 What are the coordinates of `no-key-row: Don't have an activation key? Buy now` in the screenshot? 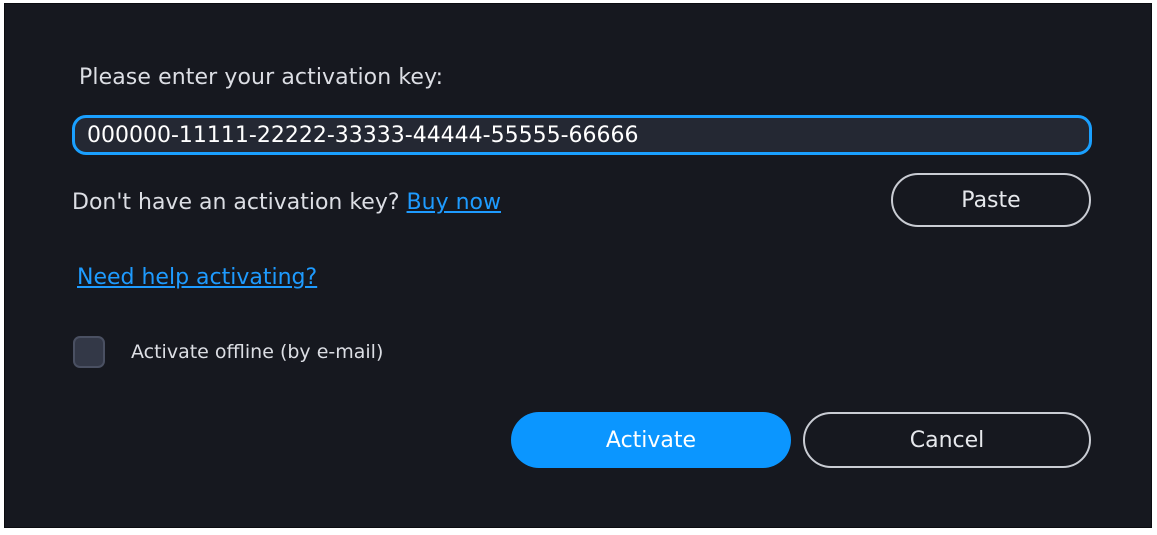 It's located at (286, 202).